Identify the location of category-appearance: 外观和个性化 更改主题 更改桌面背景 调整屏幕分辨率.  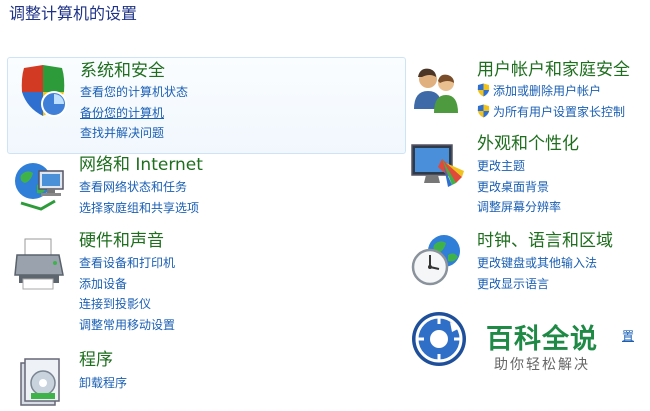
(528, 178).